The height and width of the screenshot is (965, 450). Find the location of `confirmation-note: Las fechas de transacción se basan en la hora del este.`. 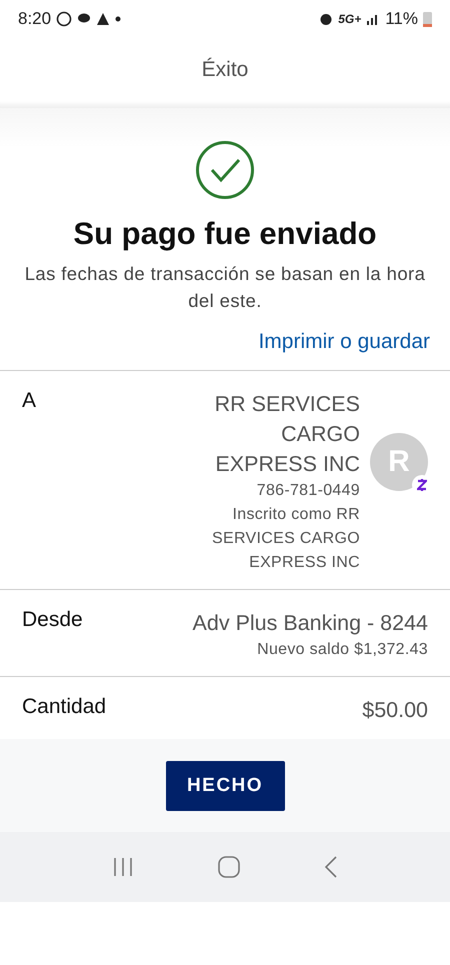

confirmation-note: Las fechas de transacción se basan en la hora del este. is located at coordinates (225, 287).